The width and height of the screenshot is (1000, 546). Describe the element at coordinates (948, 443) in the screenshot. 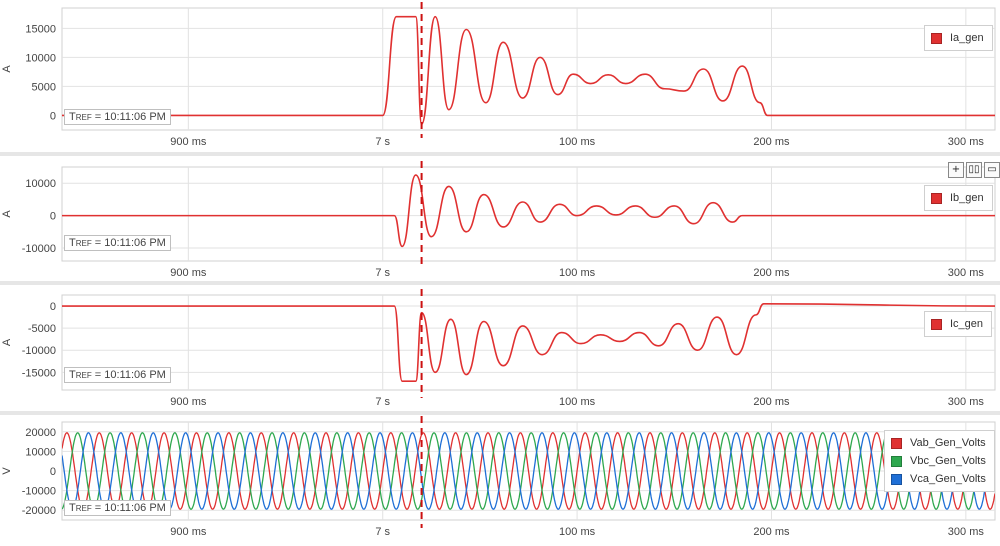

I see `legend-label: Vab_Gen_Volts` at that location.